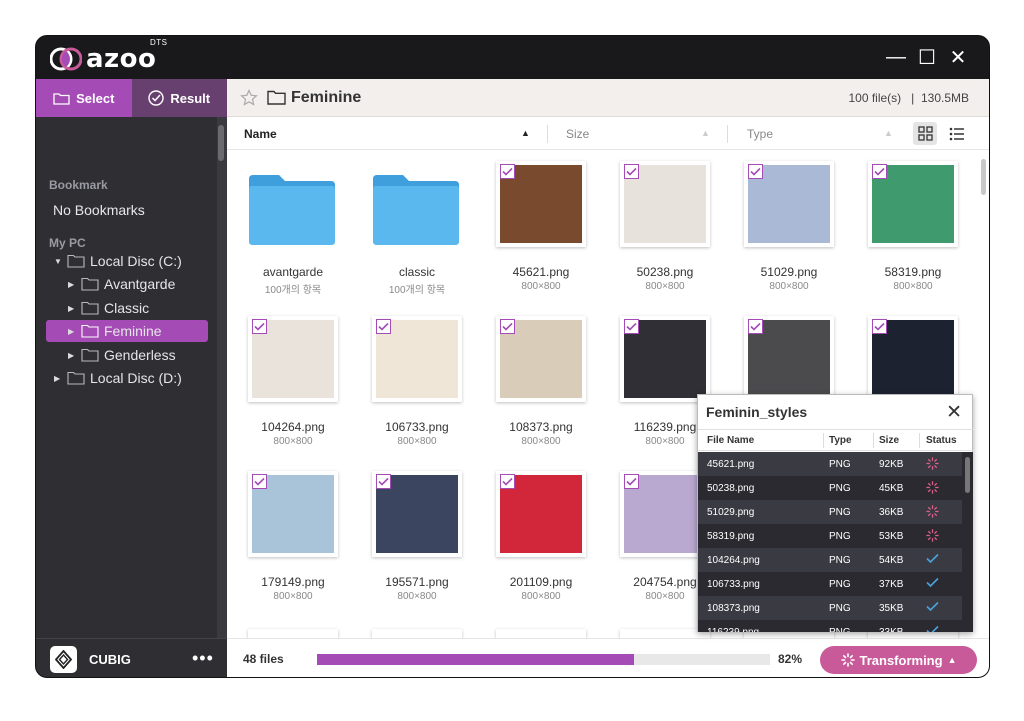  Describe the element at coordinates (127, 331) in the screenshot. I see `tree-item-feminine: ▶ Feminine` at that location.